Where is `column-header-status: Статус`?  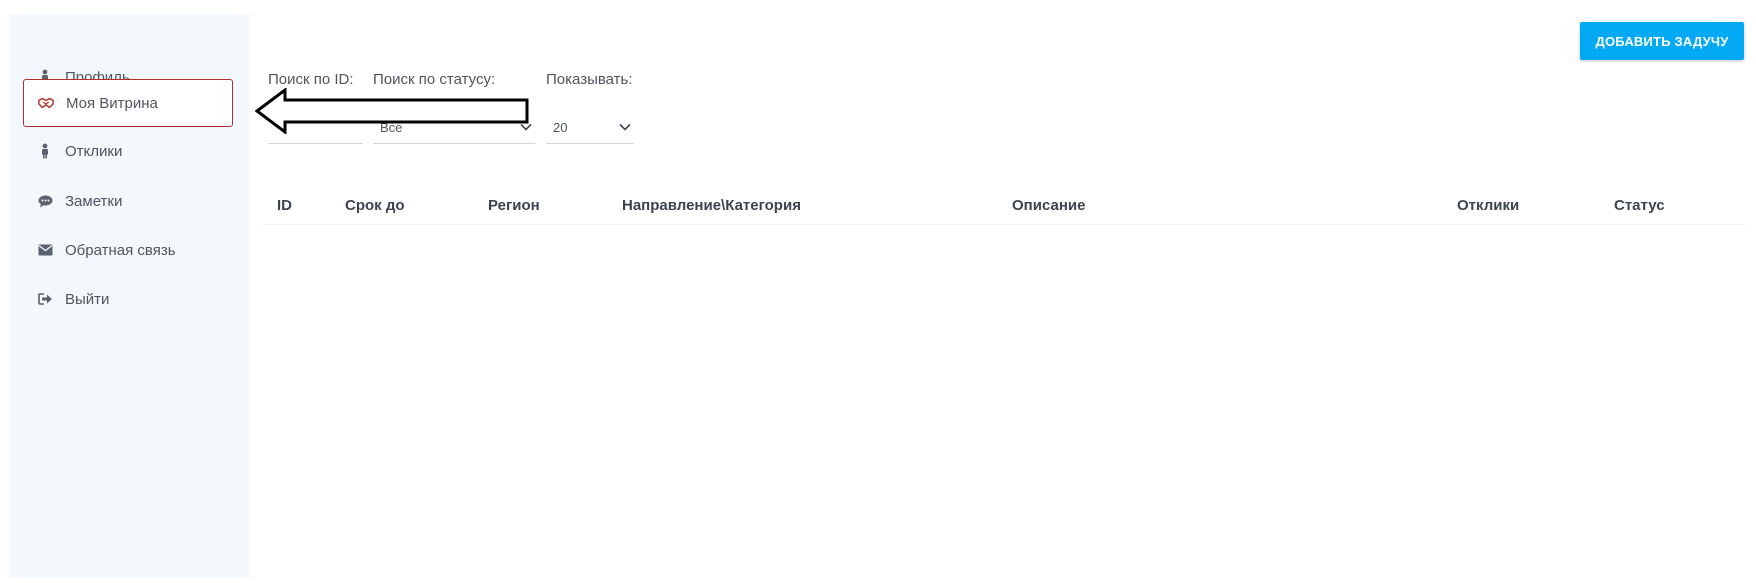 column-header-status: Статус is located at coordinates (1639, 205).